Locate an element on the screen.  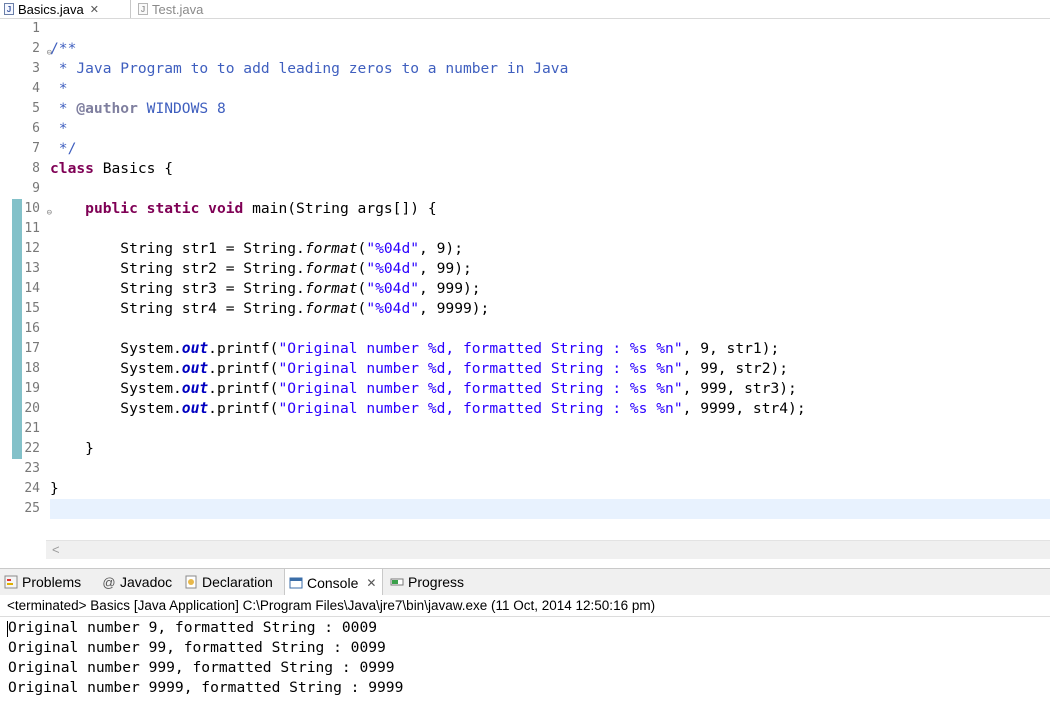
current-code-line is located at coordinates (550, 509).